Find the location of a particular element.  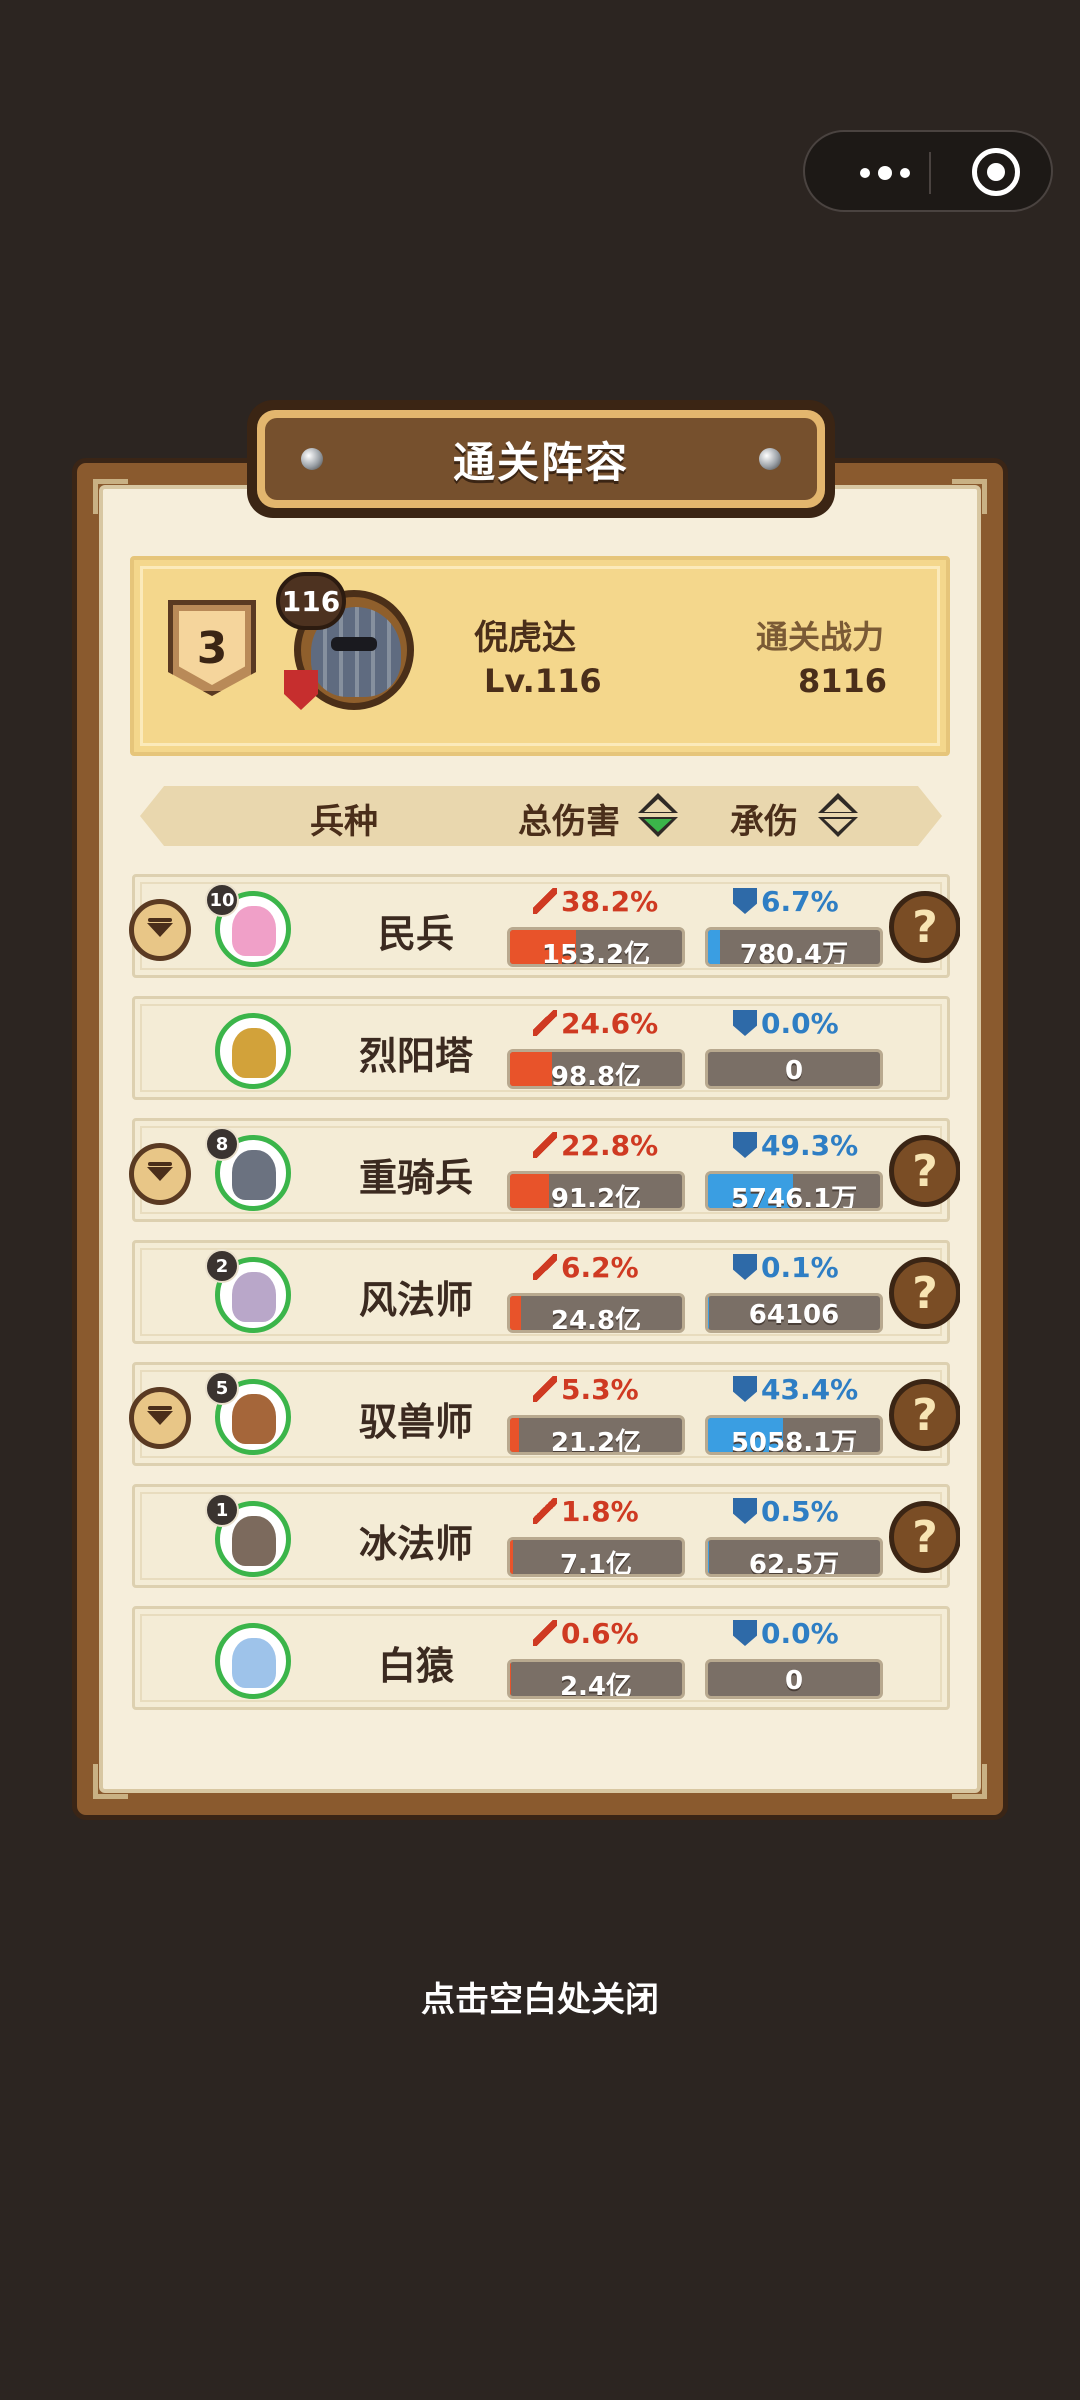

miniprogram-capsule is located at coordinates (928, 171).